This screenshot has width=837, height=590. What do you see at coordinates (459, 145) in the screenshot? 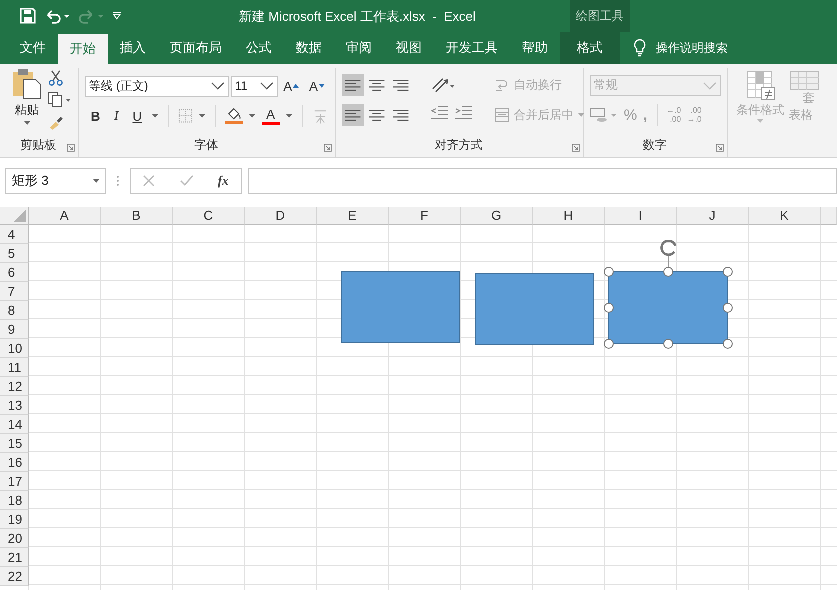
I see `group-label: 对齐方式` at bounding box center [459, 145].